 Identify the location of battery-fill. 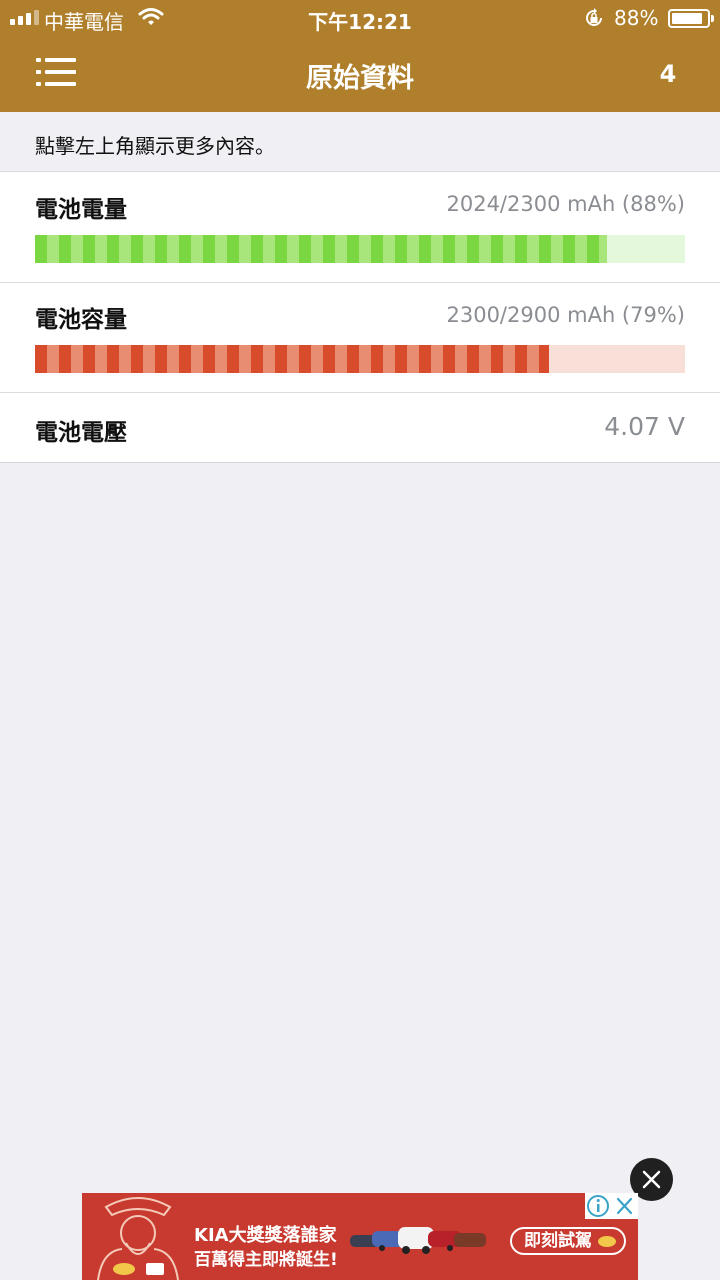
(687, 18).